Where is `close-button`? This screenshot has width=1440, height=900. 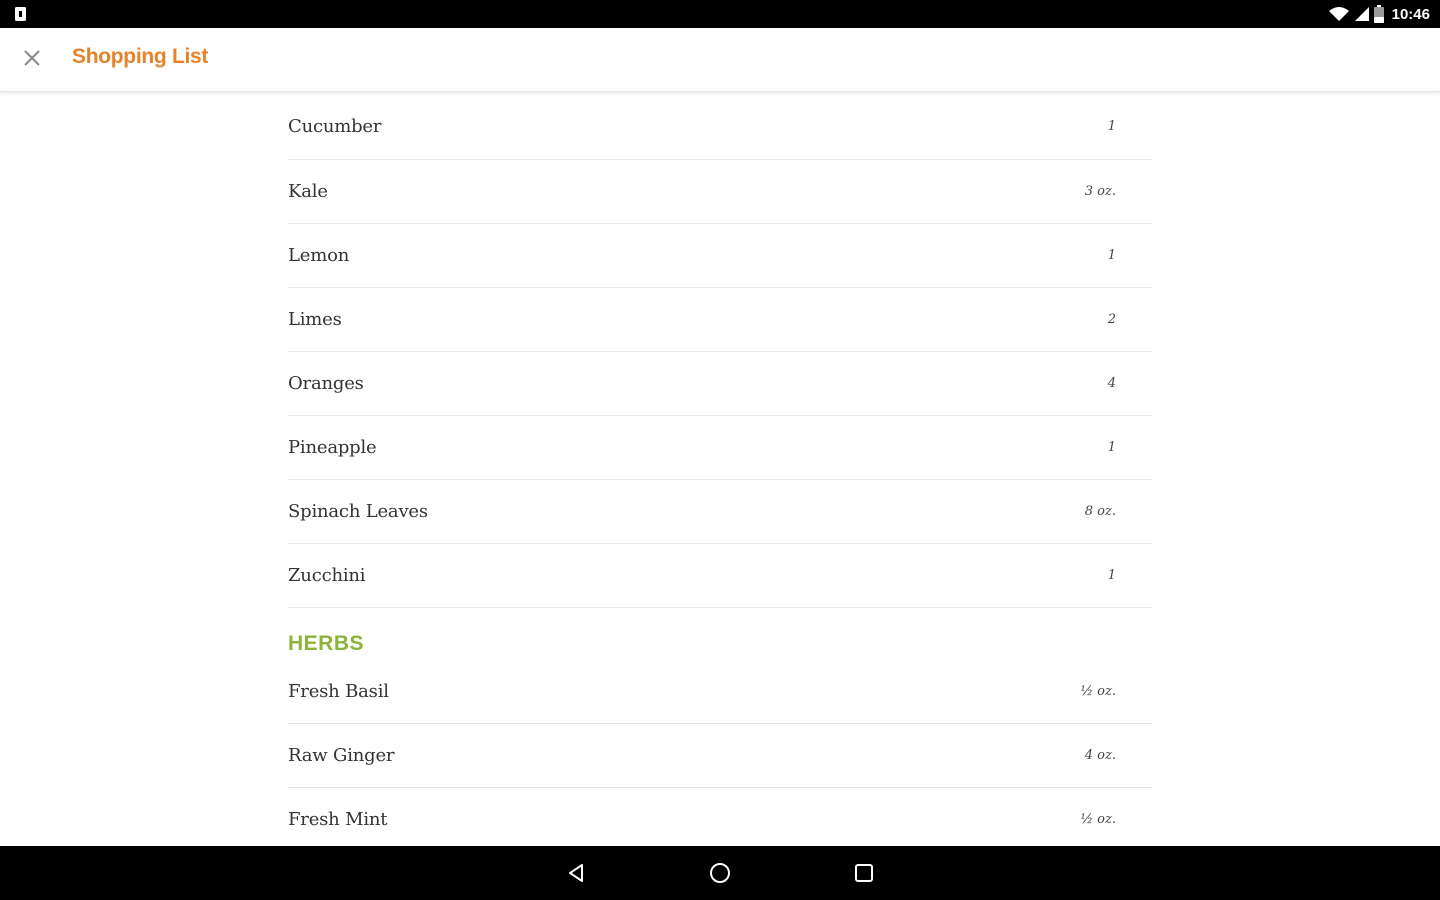 close-button is located at coordinates (32, 58).